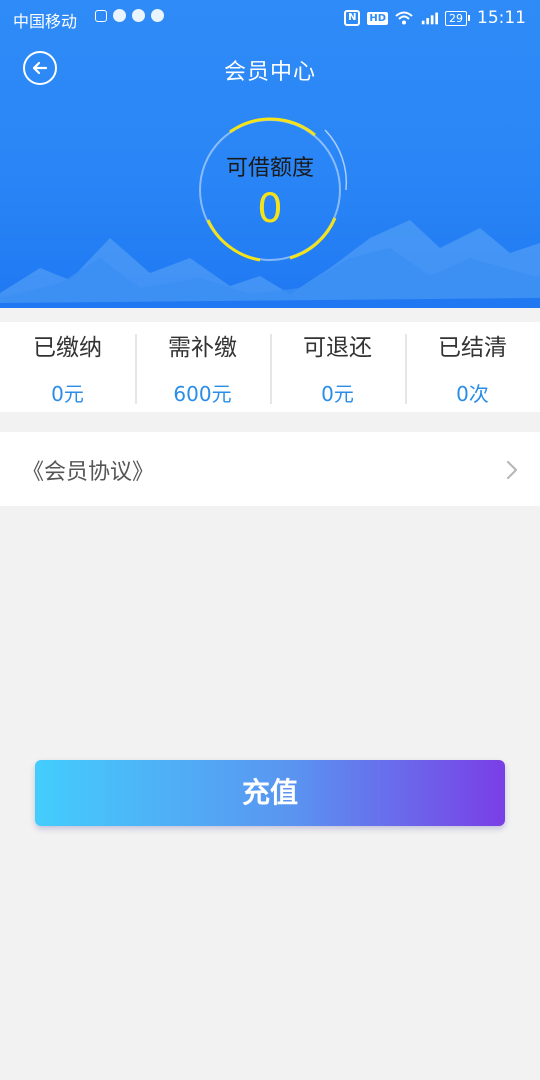 This screenshot has height=1080, width=540. I want to click on credit-value: 0, so click(270, 209).